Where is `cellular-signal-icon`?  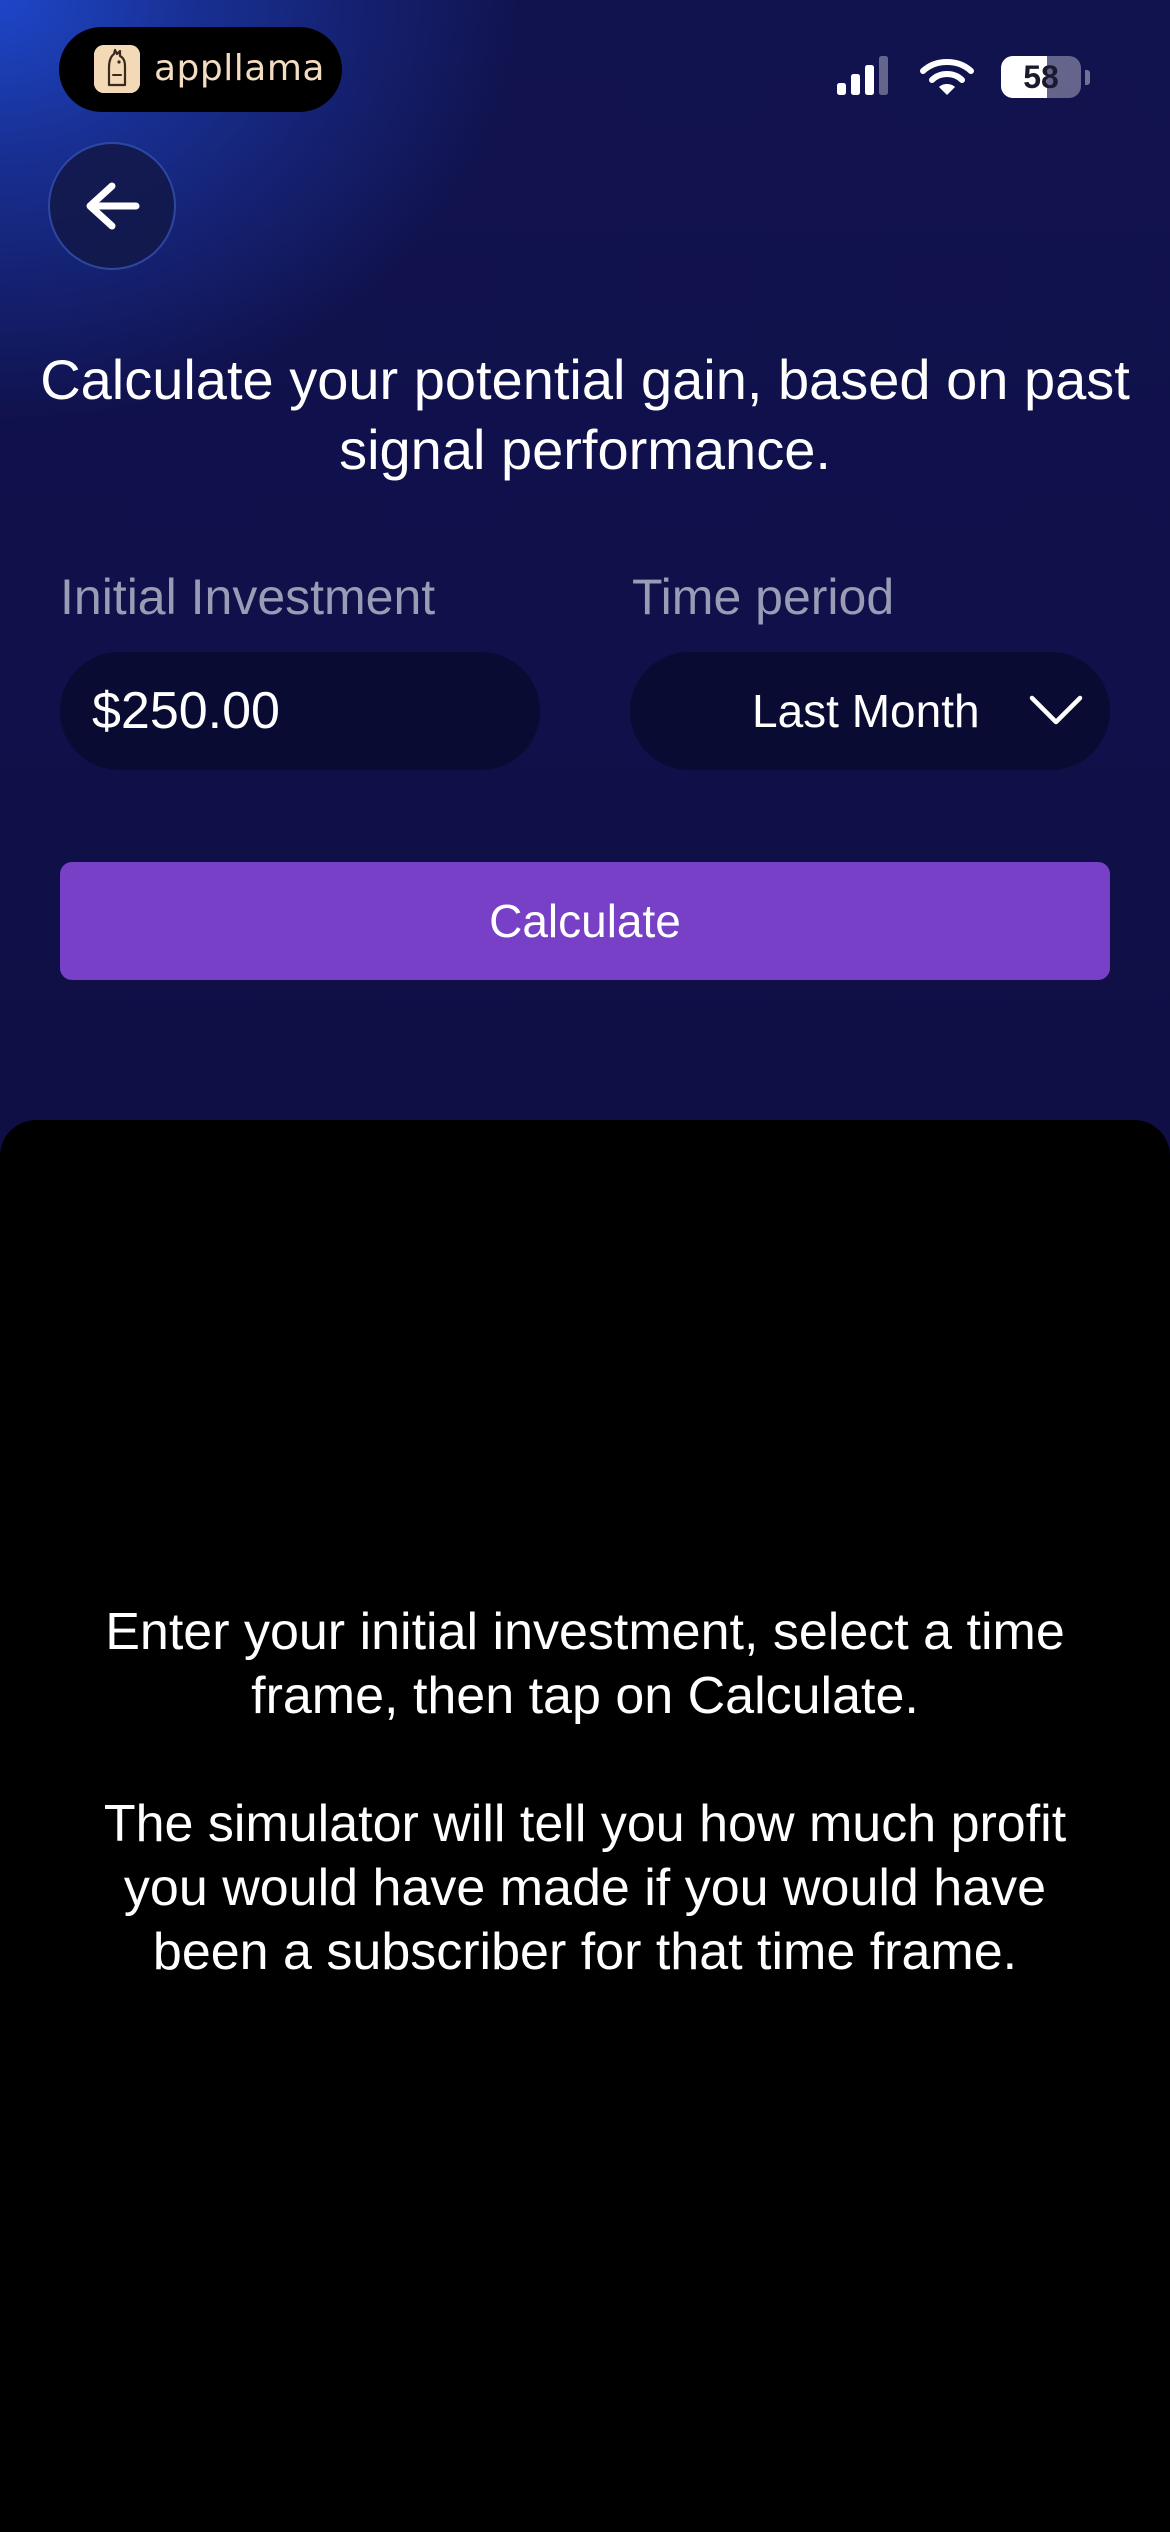 cellular-signal-icon is located at coordinates (862, 75).